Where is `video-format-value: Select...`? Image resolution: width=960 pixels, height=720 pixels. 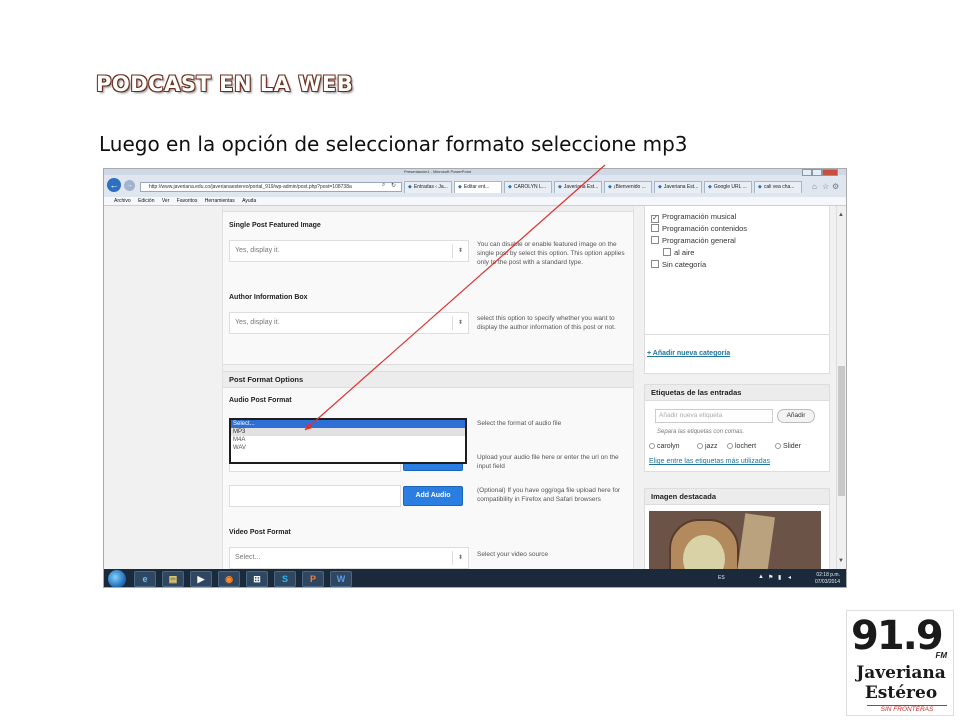 video-format-value: Select... is located at coordinates (248, 557).